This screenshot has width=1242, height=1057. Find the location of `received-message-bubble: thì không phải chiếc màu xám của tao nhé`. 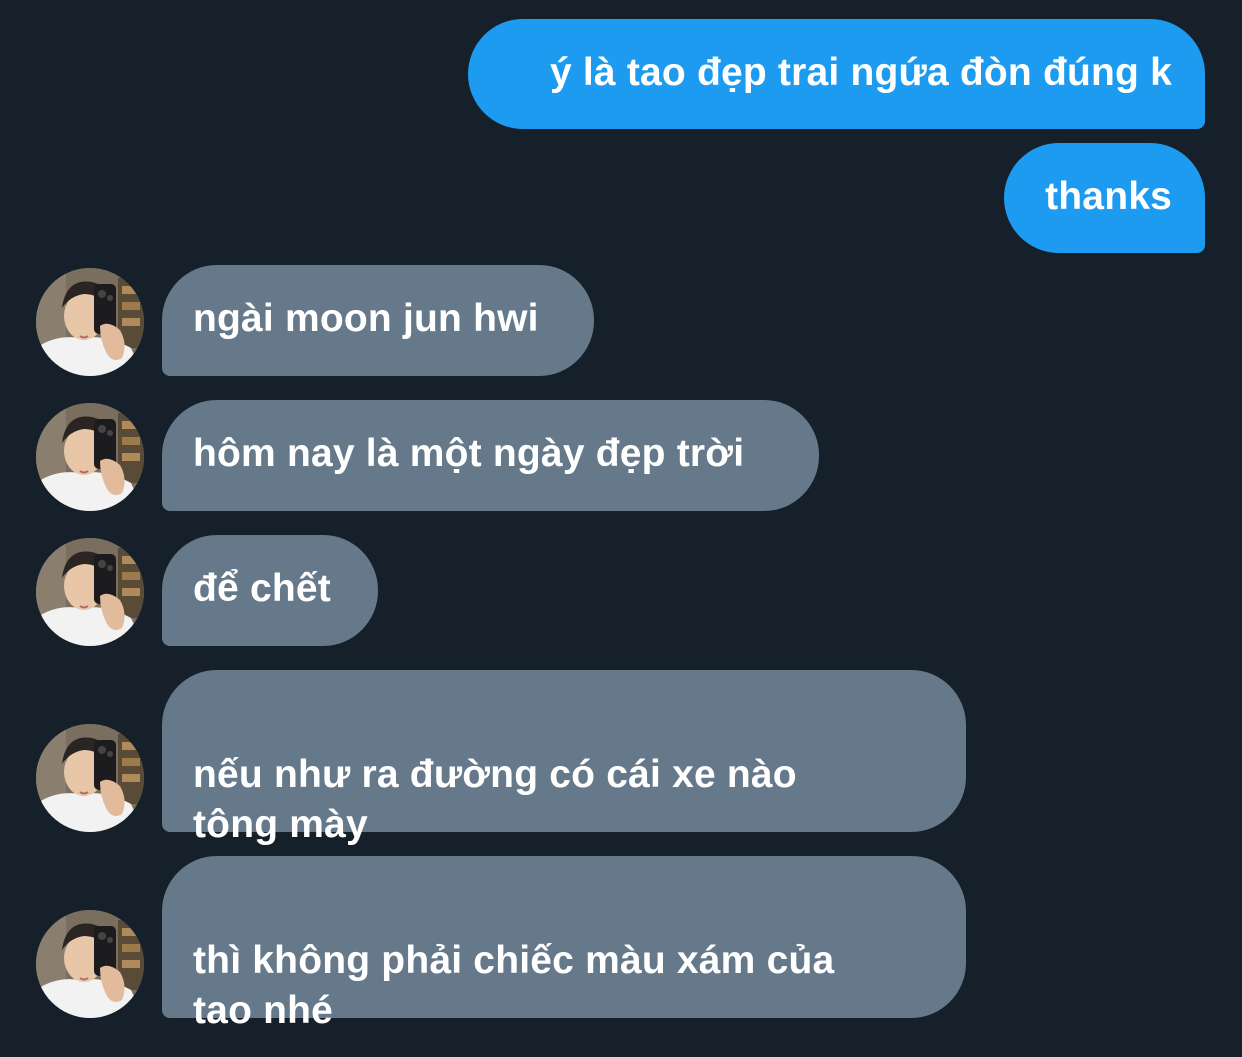

received-message-bubble: thì không phải chiếc màu xám của tao nhé is located at coordinates (564, 944).